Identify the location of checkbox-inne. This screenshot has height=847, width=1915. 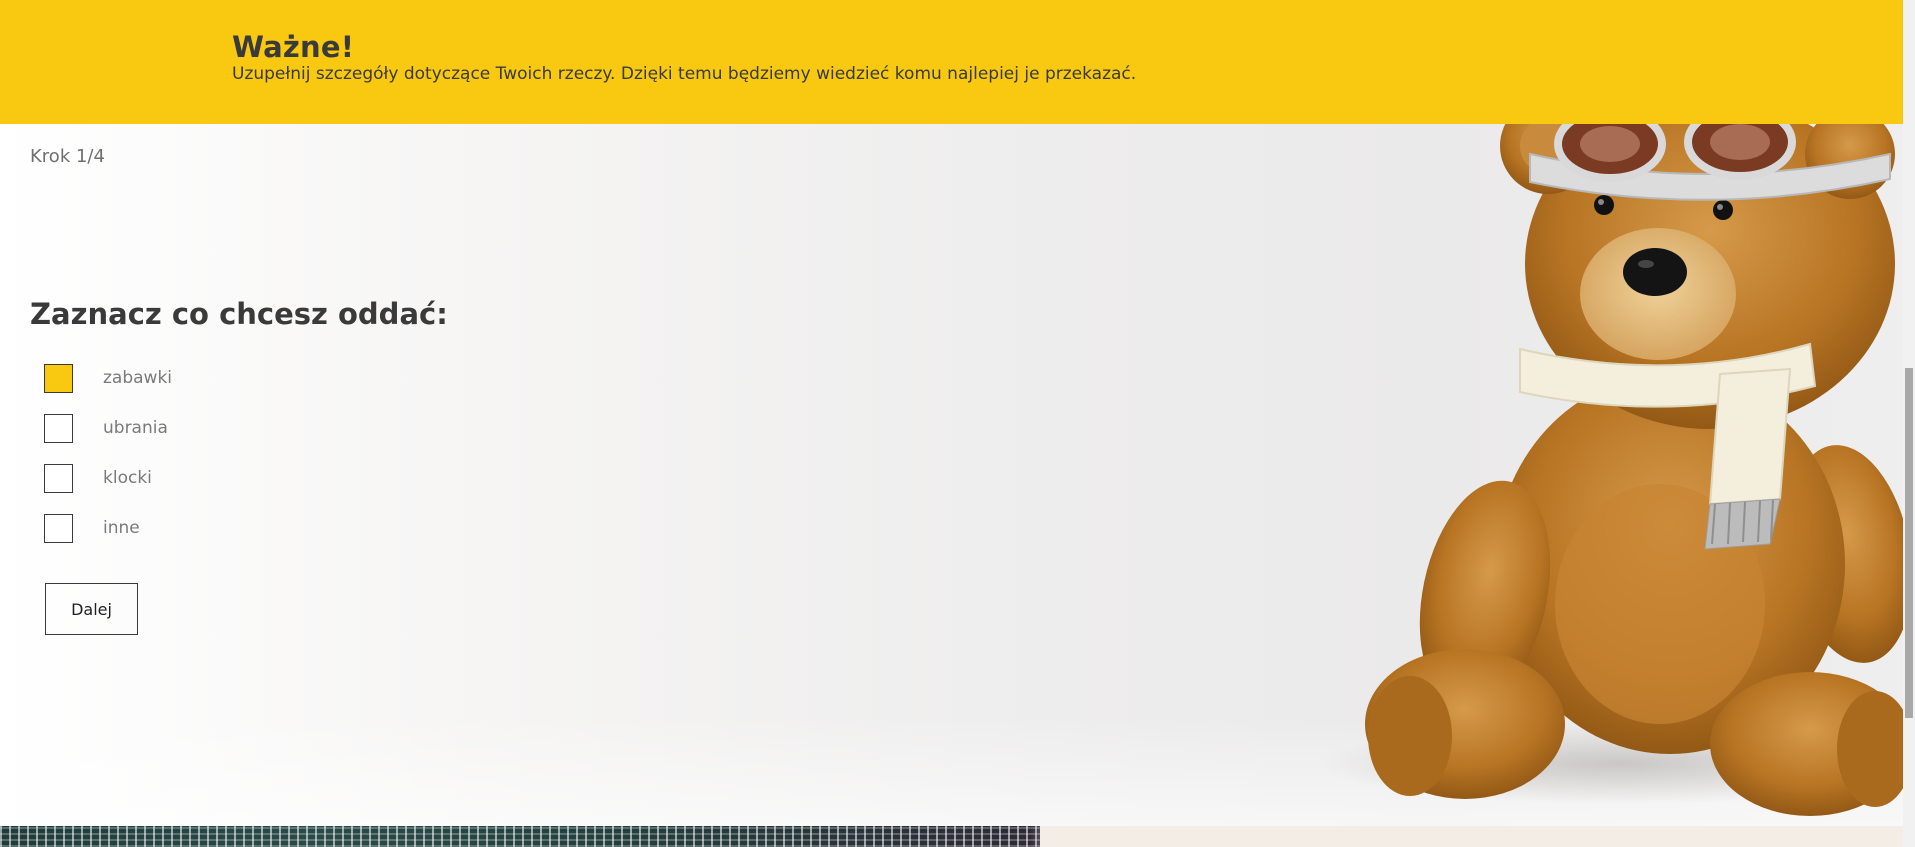
(58, 528).